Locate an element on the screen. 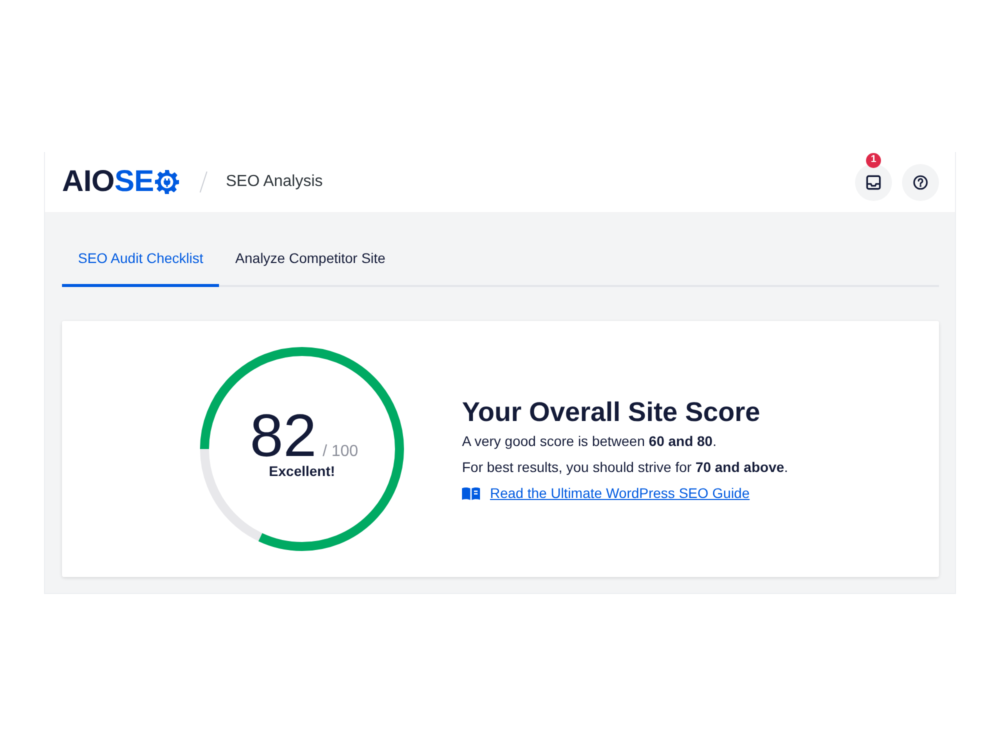  notification-count-badge: 1 is located at coordinates (873, 160).